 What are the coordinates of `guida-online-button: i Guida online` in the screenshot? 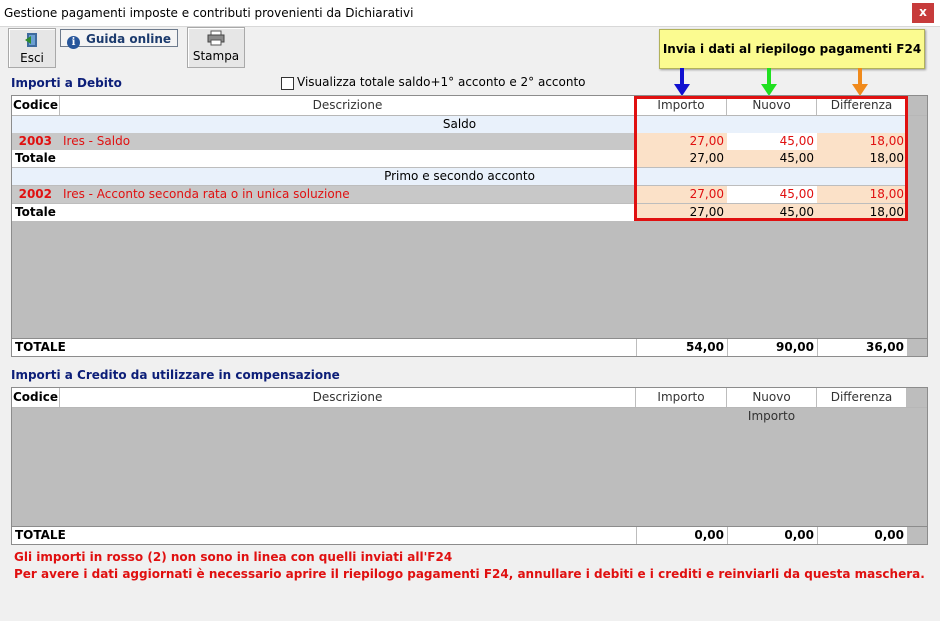 It's located at (119, 39).